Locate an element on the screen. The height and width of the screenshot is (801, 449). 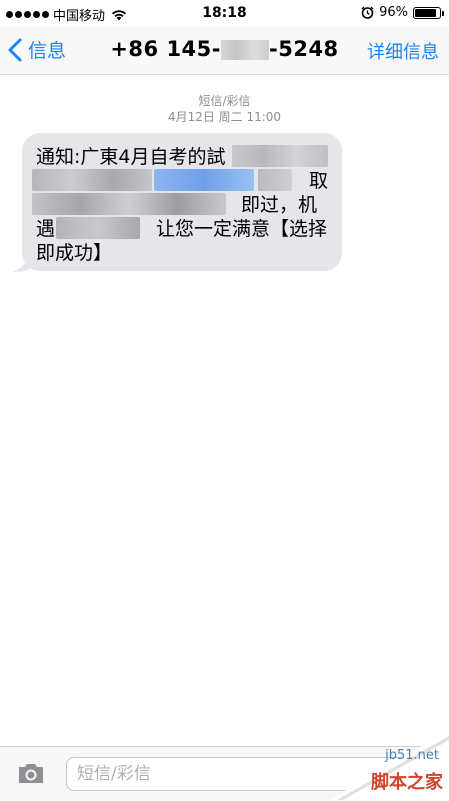
battery-percent: 96% is located at coordinates (393, 12).